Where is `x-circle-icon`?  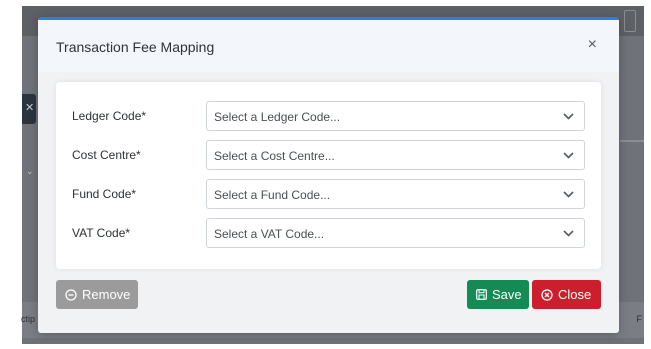
x-circle-icon is located at coordinates (547, 294).